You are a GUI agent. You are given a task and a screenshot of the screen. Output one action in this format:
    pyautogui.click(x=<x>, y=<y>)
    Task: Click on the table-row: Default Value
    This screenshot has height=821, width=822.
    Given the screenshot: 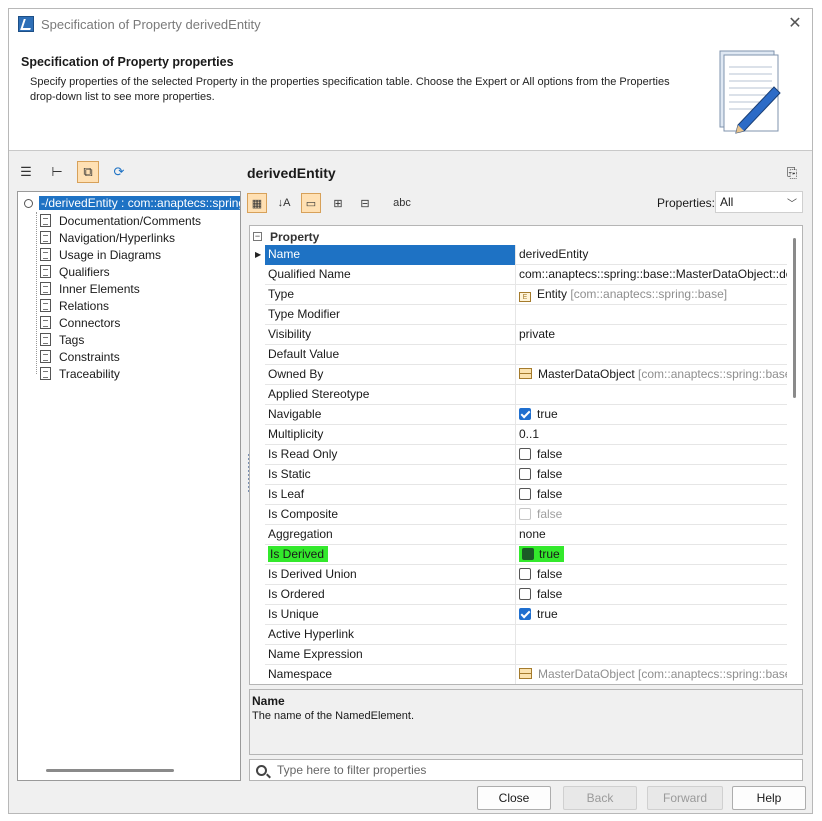 What is the action you would take?
    pyautogui.click(x=526, y=355)
    